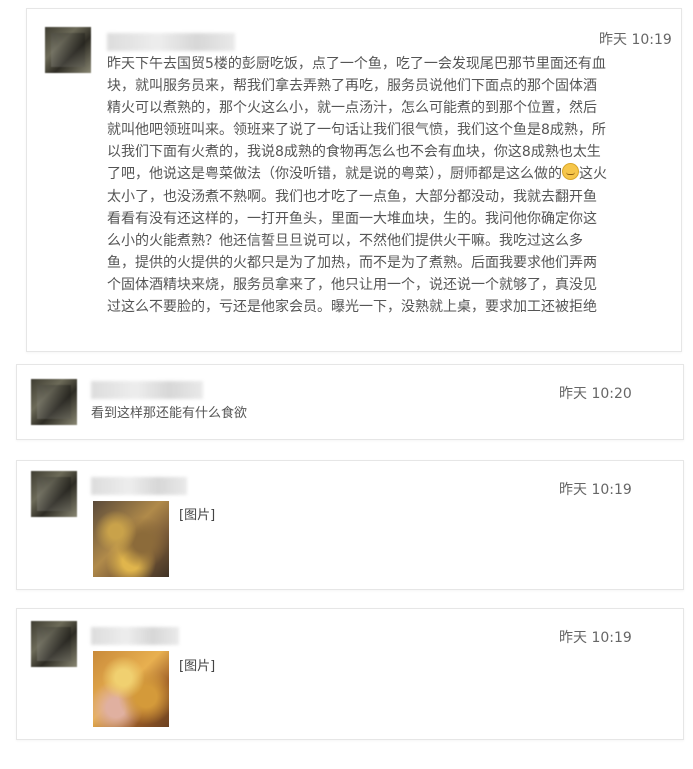  What do you see at coordinates (570, 172) in the screenshot?
I see `unamused-face-icon` at bounding box center [570, 172].